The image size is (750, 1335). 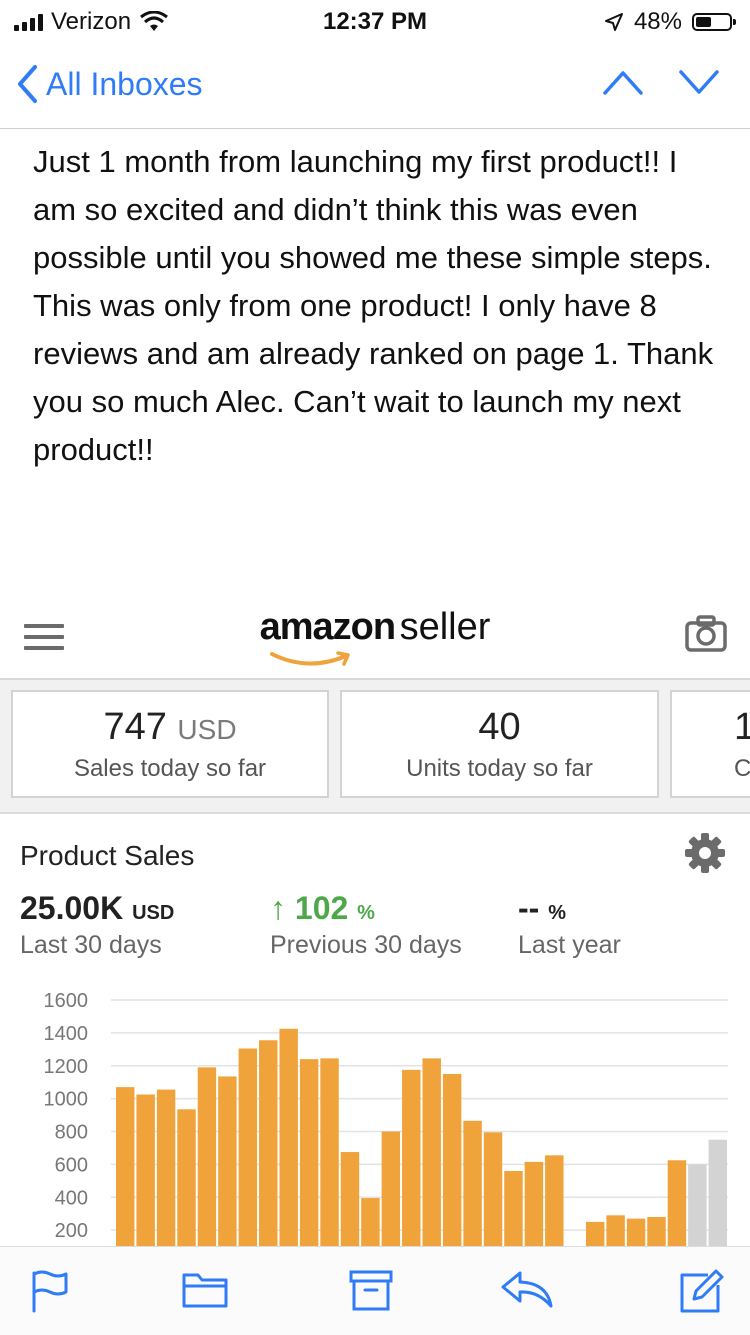 What do you see at coordinates (371, 1290) in the screenshot?
I see `archive-button` at bounding box center [371, 1290].